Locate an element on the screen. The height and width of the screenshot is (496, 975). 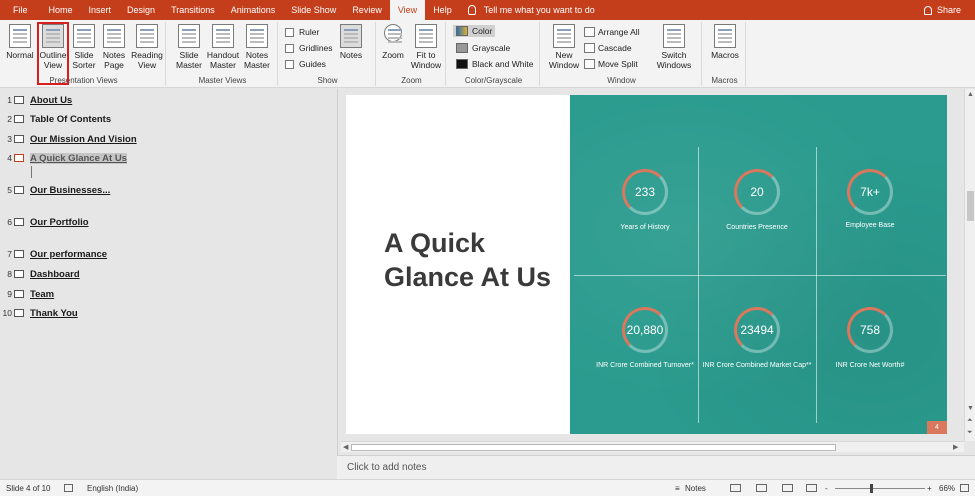
slide-master-icon is located at coordinates (189, 36).